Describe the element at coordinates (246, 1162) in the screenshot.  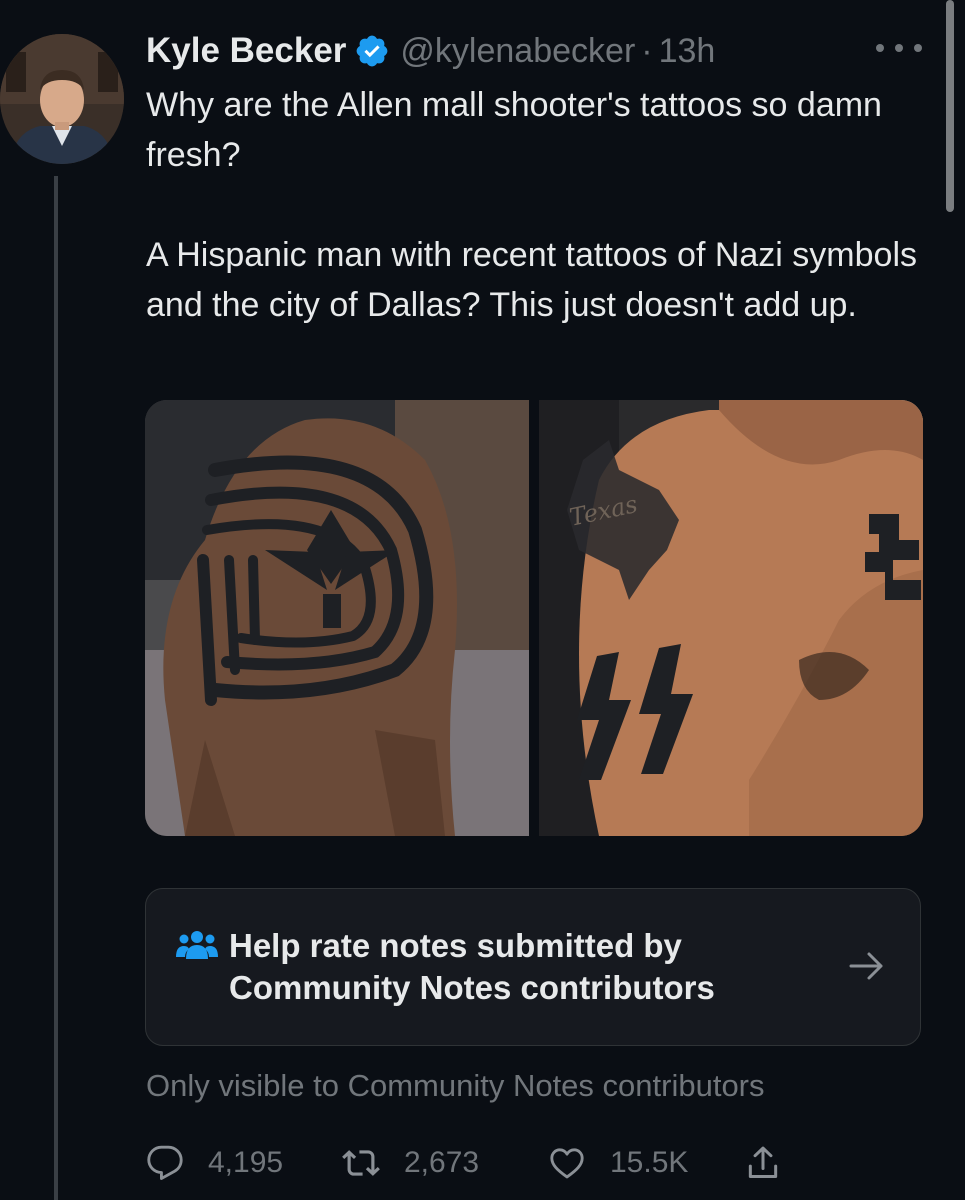
I see `reply-count: 4,195` at that location.